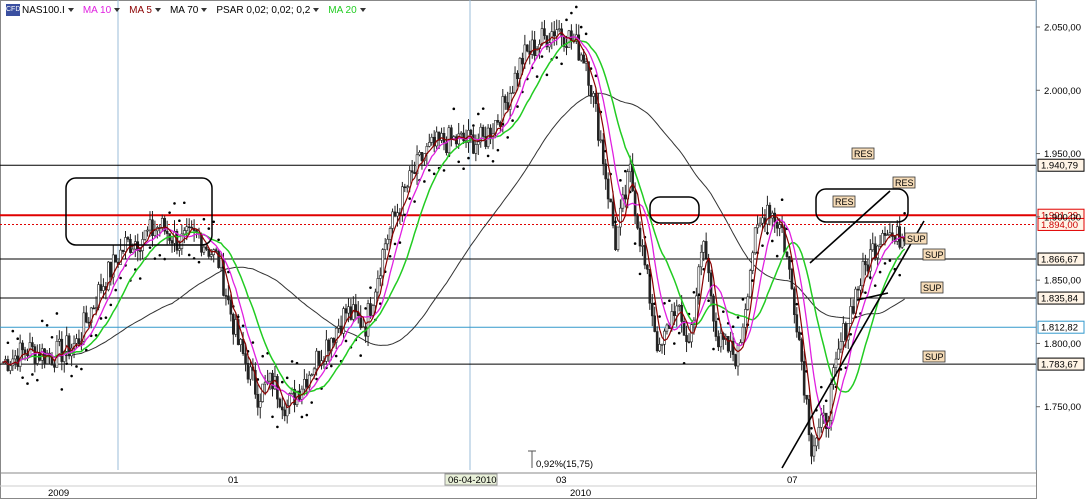 This screenshot has height=499, width=1086. What do you see at coordinates (916, 239) in the screenshot?
I see `level-tag-label: SUP` at bounding box center [916, 239].